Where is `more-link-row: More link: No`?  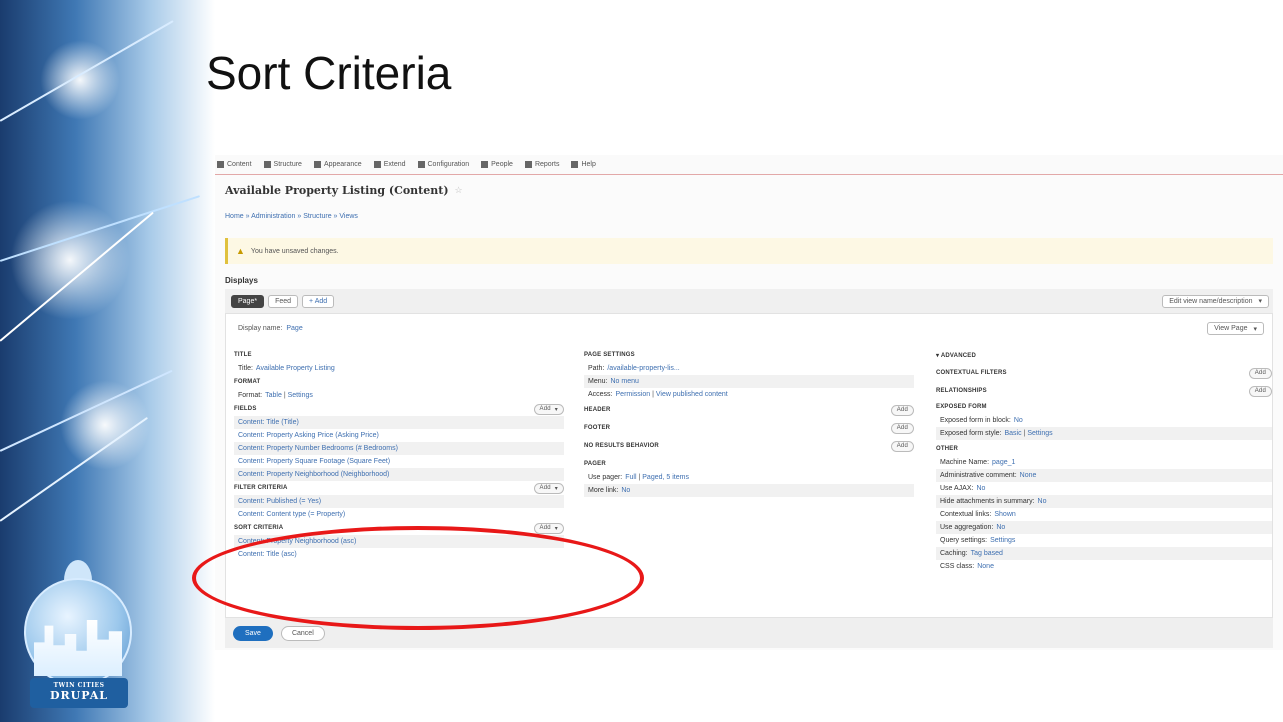
more-link-row: More link: No is located at coordinates (749, 490).